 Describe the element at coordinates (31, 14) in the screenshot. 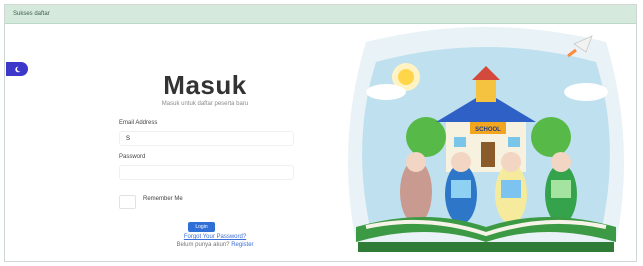

I see `alert-message: Sukses daftar` at that location.